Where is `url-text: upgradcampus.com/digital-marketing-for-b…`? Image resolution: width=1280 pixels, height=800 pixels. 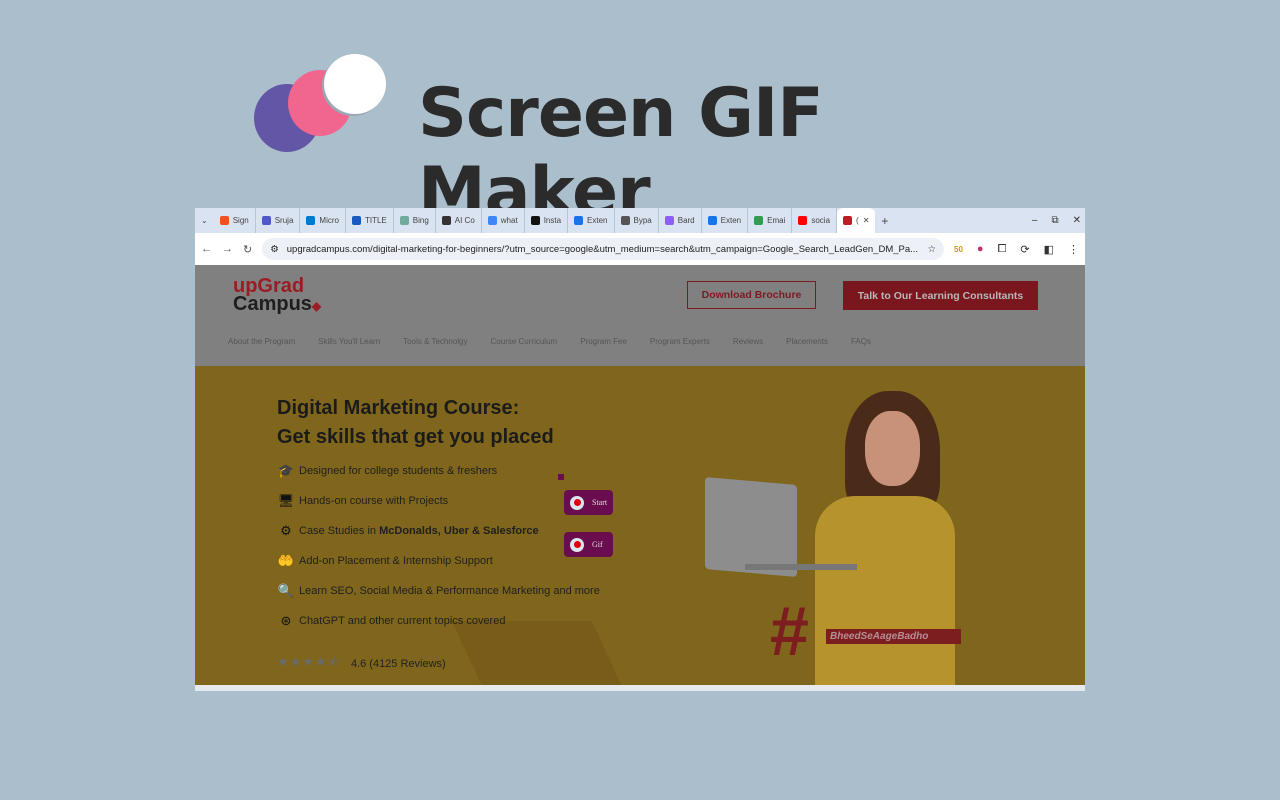
url-text: upgradcampus.com/digital-marketing-for-b… is located at coordinates (602, 249).